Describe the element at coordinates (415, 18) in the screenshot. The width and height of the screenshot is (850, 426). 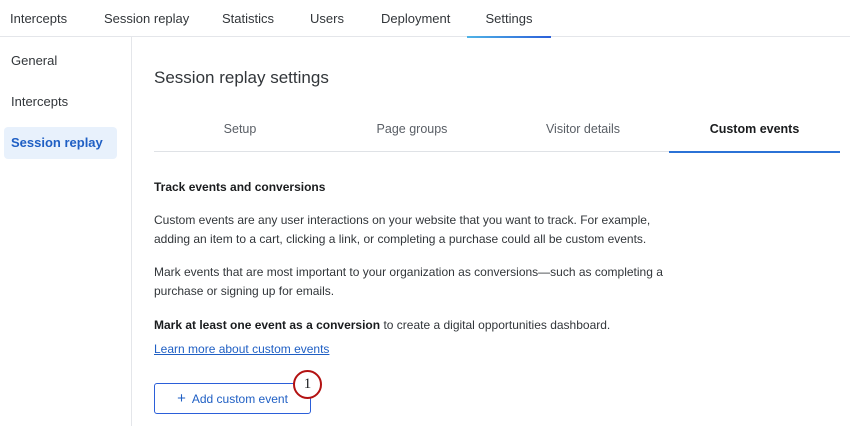
I see `nav-tab-deployment: Deployment` at that location.